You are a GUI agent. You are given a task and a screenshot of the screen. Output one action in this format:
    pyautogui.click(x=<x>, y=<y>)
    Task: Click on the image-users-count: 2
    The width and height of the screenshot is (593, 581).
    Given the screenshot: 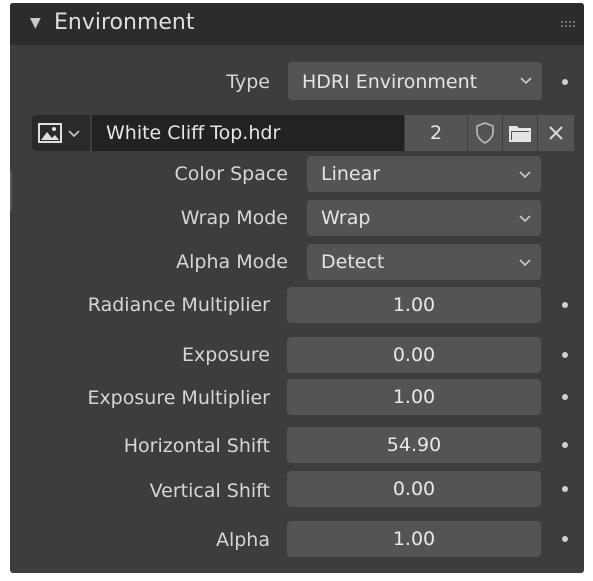 What is the action you would take?
    pyautogui.click(x=436, y=133)
    